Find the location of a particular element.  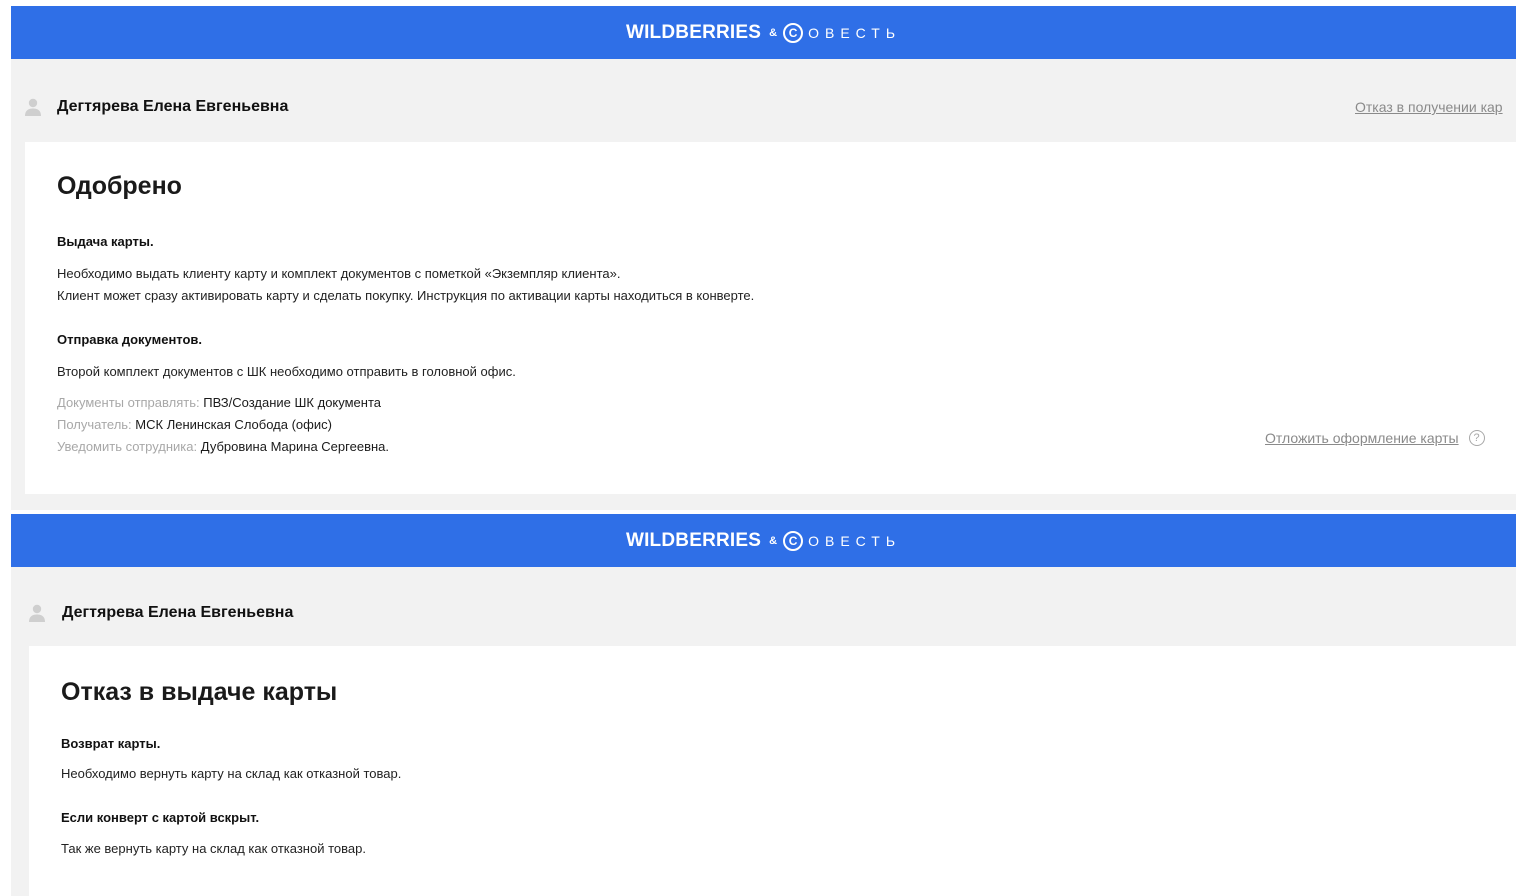

page-title: Одобрено is located at coordinates (119, 186).